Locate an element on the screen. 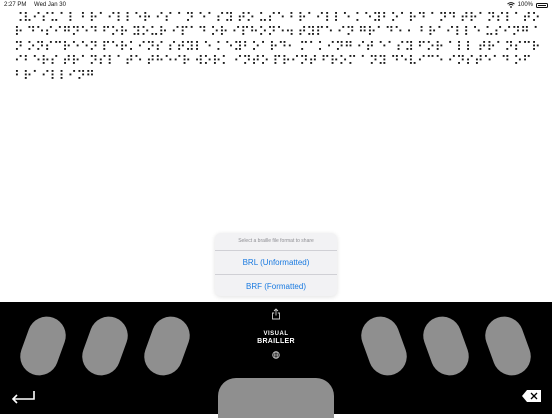  wifi-icon is located at coordinates (510, 5).